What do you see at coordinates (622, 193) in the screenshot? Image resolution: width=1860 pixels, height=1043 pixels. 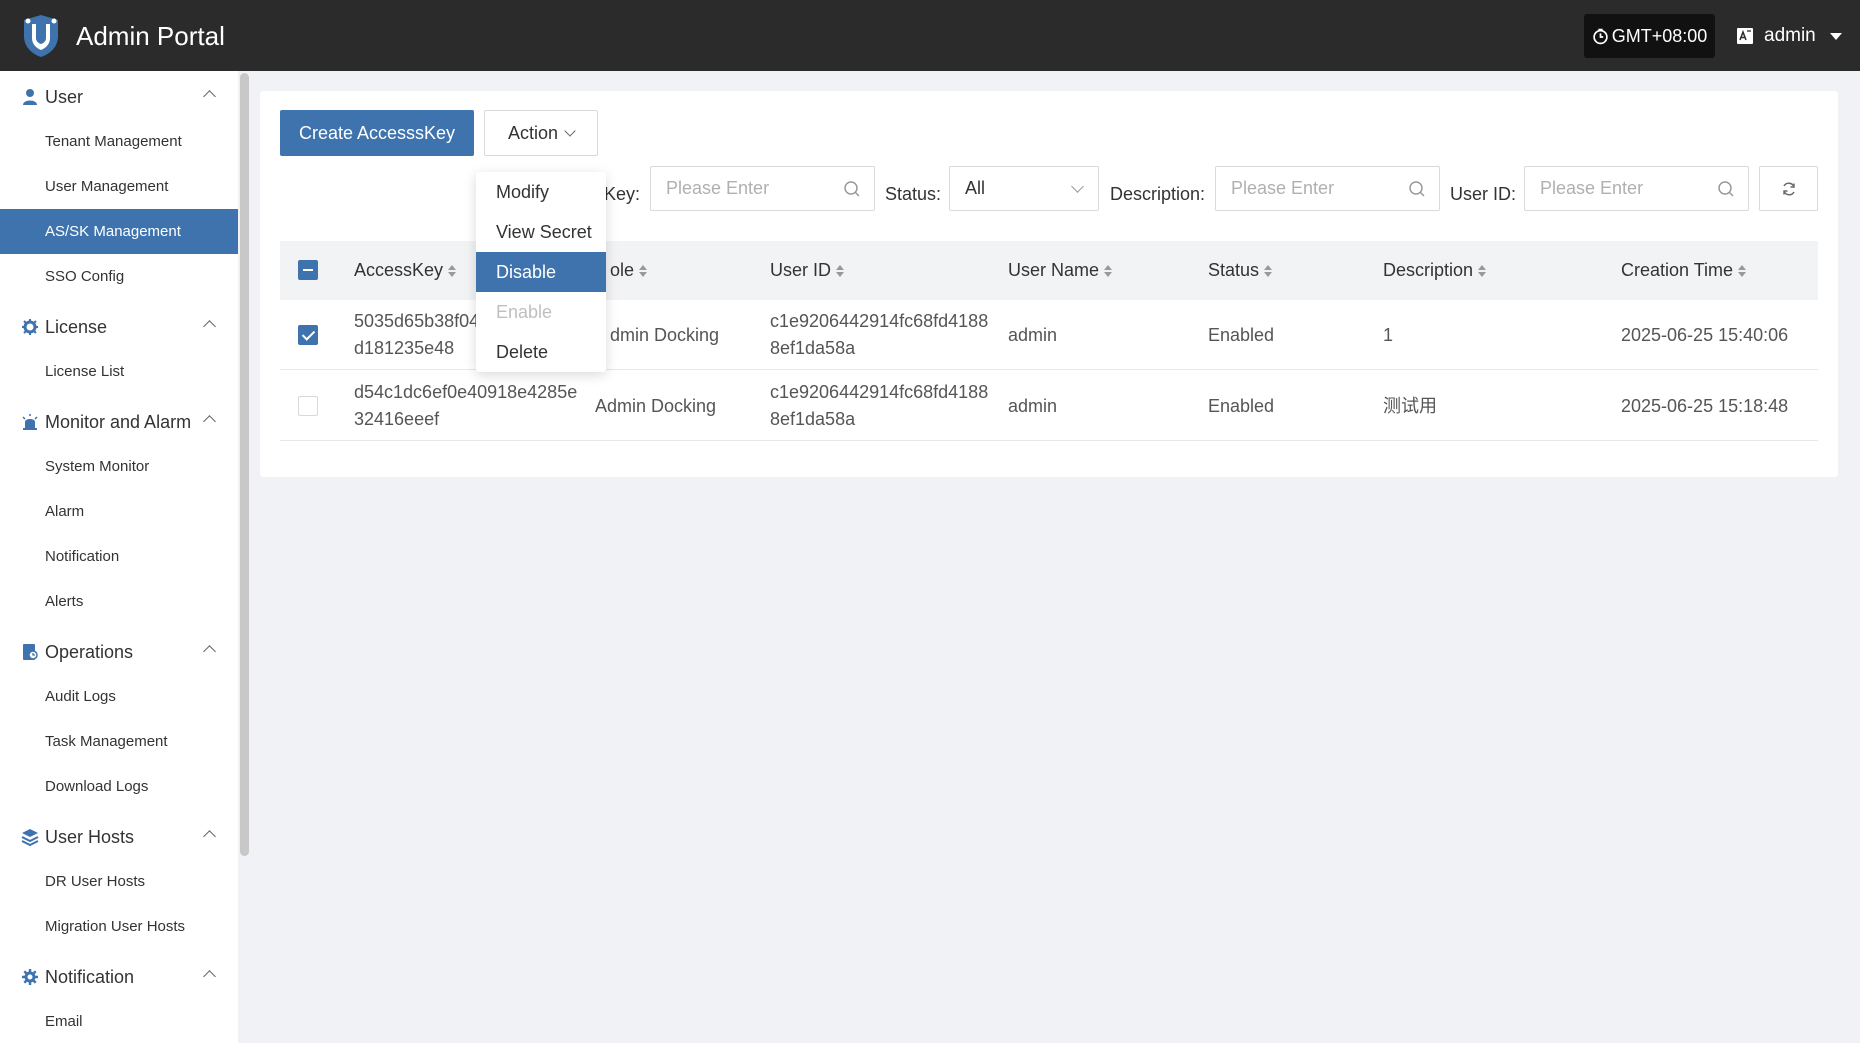 I see `key-filter-label: Key:` at bounding box center [622, 193].